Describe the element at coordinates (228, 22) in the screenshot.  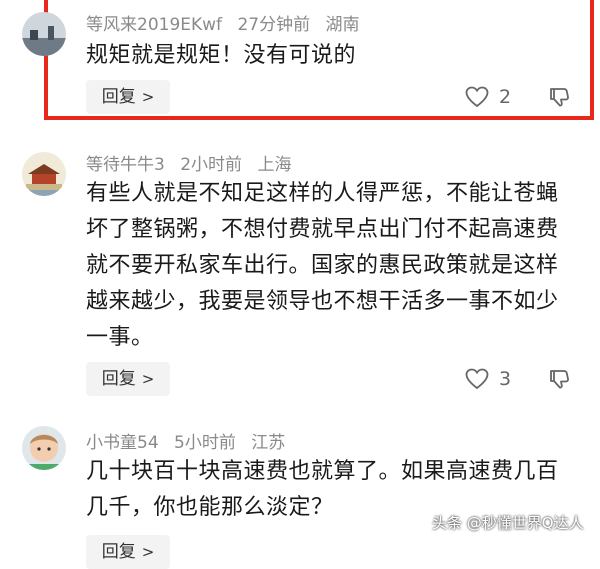
I see `comment-meta: 等风来2019EKwf 27分钟前 湖南` at that location.